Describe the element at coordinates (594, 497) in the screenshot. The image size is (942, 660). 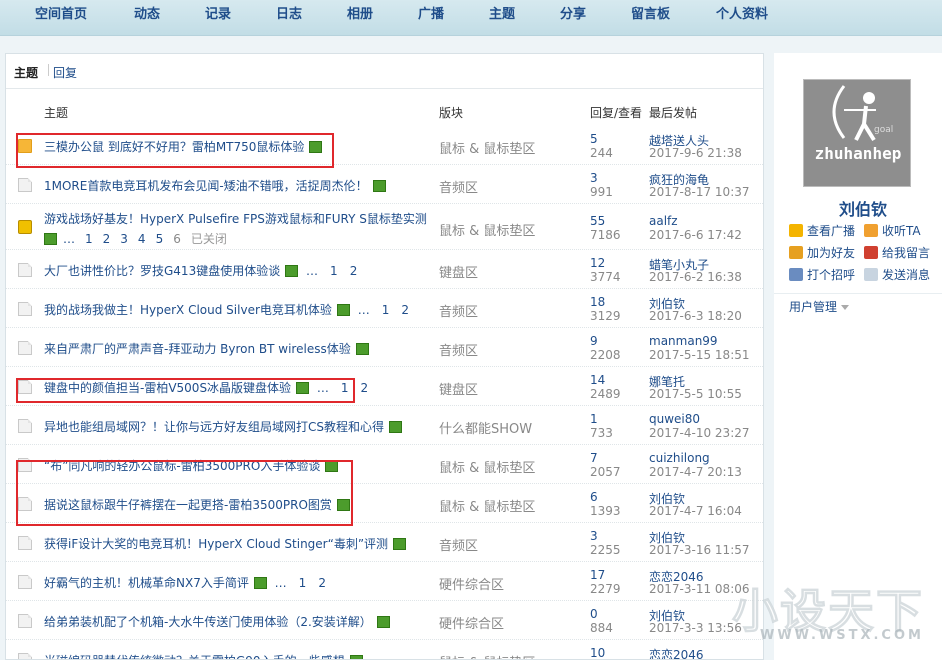
I see `reply-count: 6` at that location.